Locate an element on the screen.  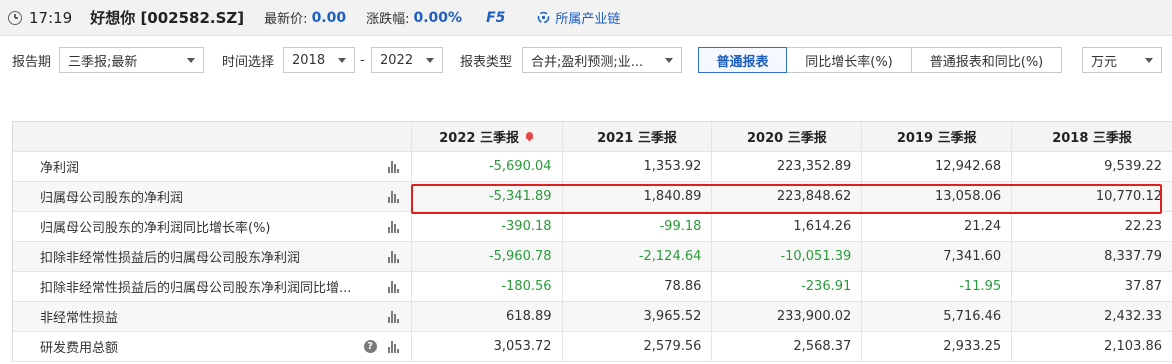
value-cell: -5,960.78 is located at coordinates (487, 256).